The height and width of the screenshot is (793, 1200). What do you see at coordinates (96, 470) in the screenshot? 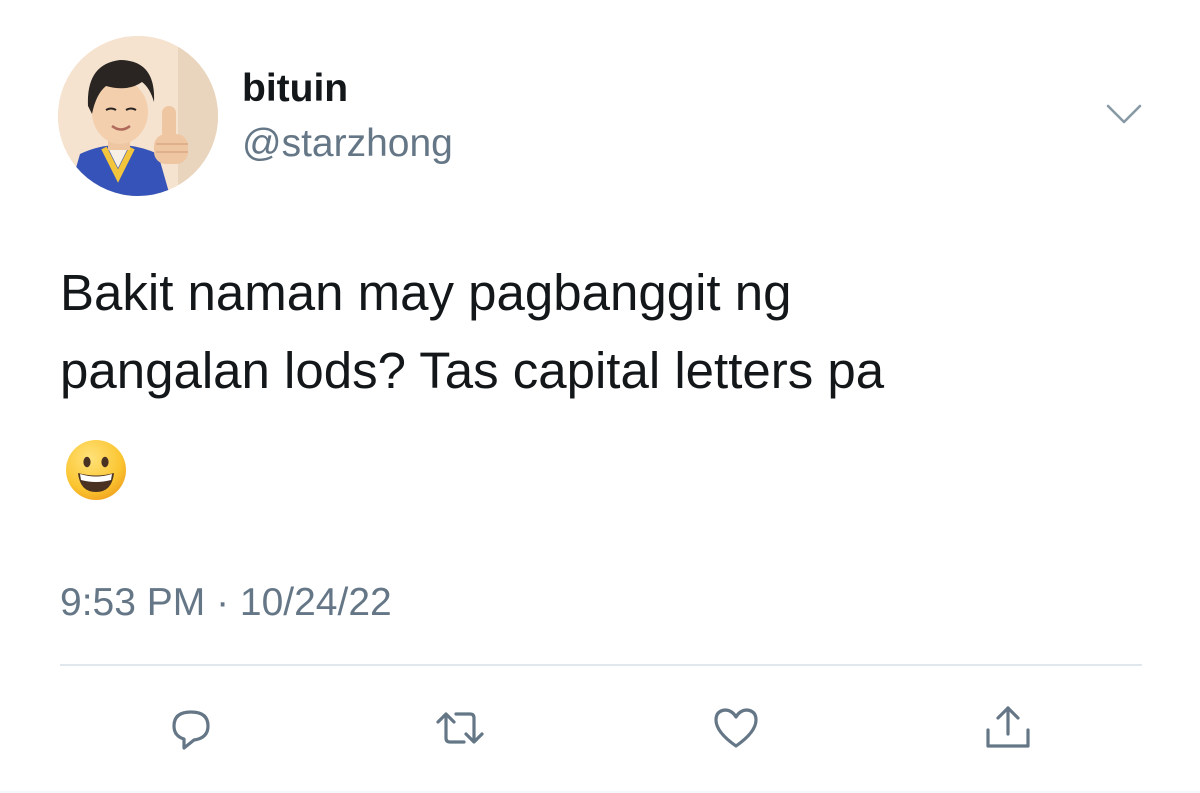
I see `grinning-face-emoji-icon` at bounding box center [96, 470].